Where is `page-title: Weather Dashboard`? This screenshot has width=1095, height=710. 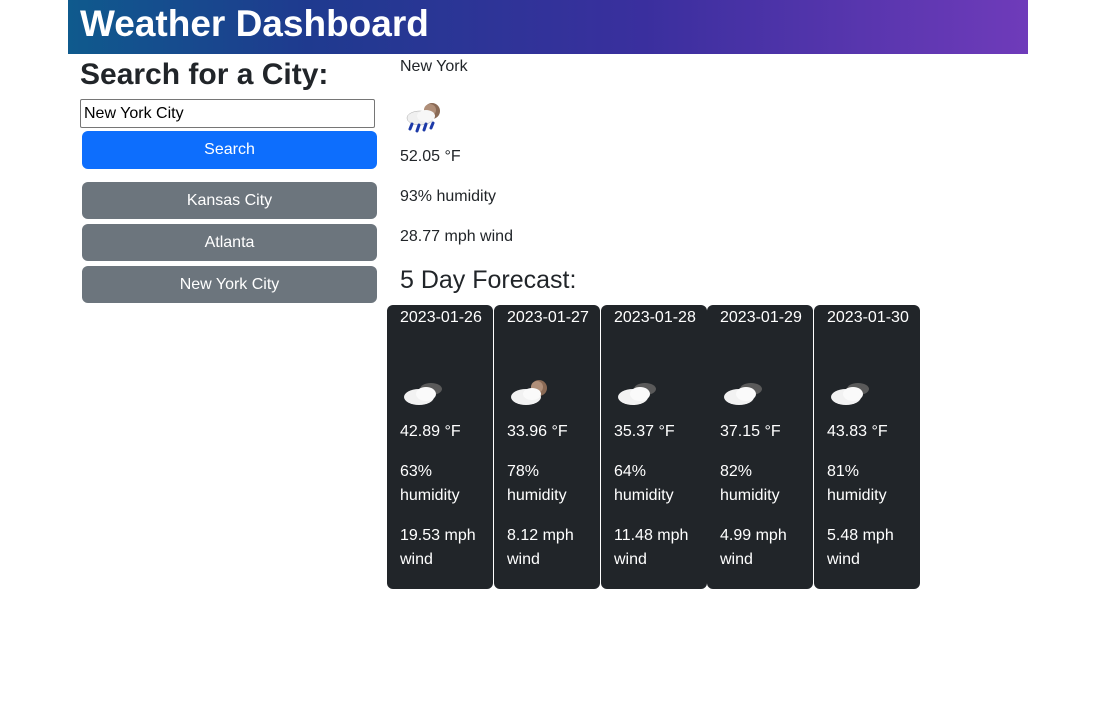
page-title: Weather Dashboard is located at coordinates (254, 23).